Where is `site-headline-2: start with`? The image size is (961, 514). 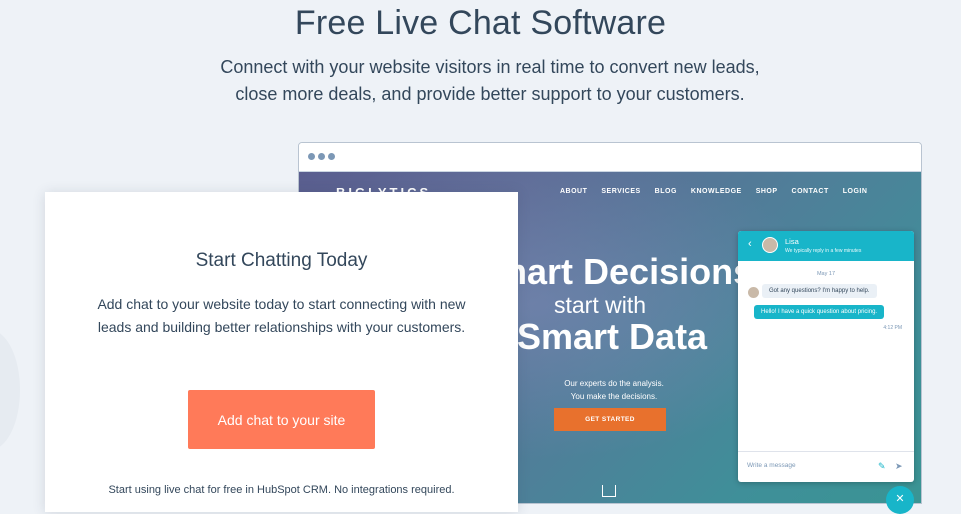 site-headline-2: start with is located at coordinates (600, 305).